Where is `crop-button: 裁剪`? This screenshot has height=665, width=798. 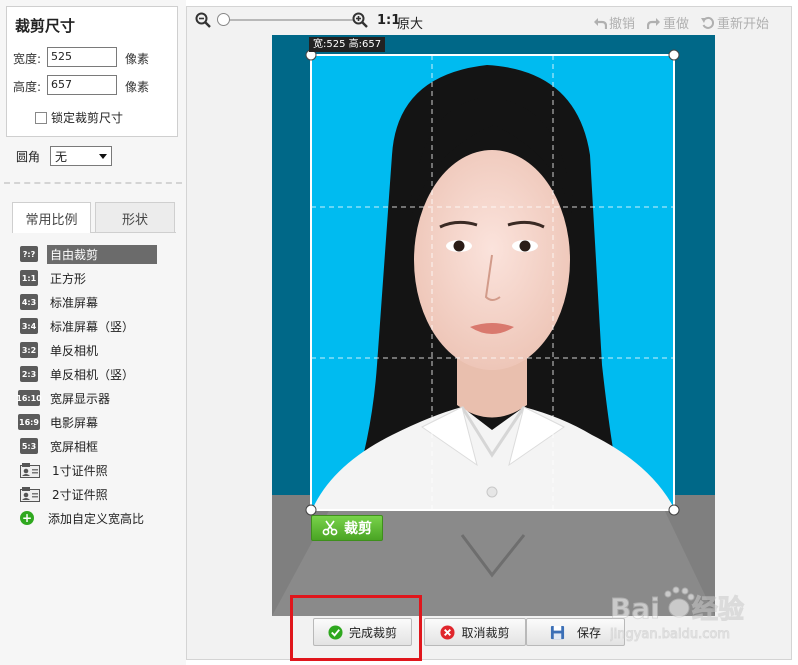
crop-button: 裁剪 is located at coordinates (347, 528).